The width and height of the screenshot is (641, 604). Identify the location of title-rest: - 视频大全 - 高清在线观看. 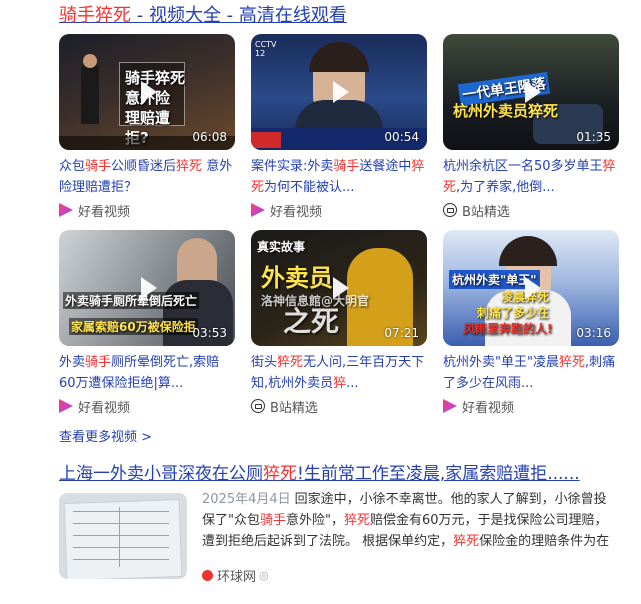
(239, 15).